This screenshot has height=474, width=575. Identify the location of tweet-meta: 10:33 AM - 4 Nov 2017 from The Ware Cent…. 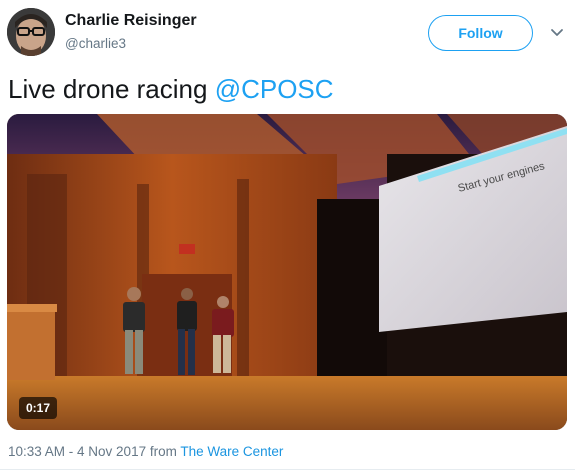
(145, 451).